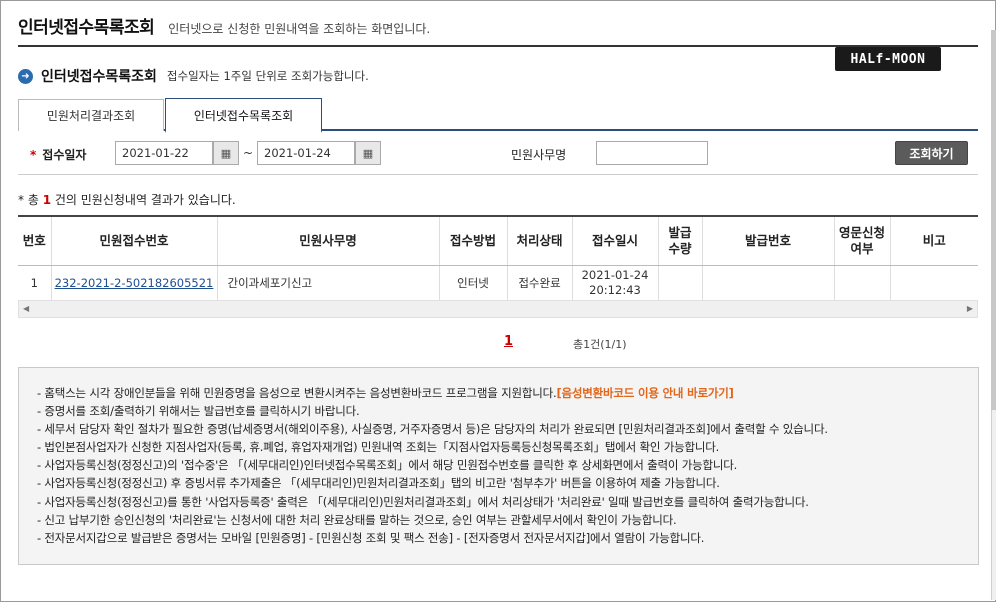 The height and width of the screenshot is (602, 996). I want to click on date-from-input: 2021-01-22, so click(164, 153).